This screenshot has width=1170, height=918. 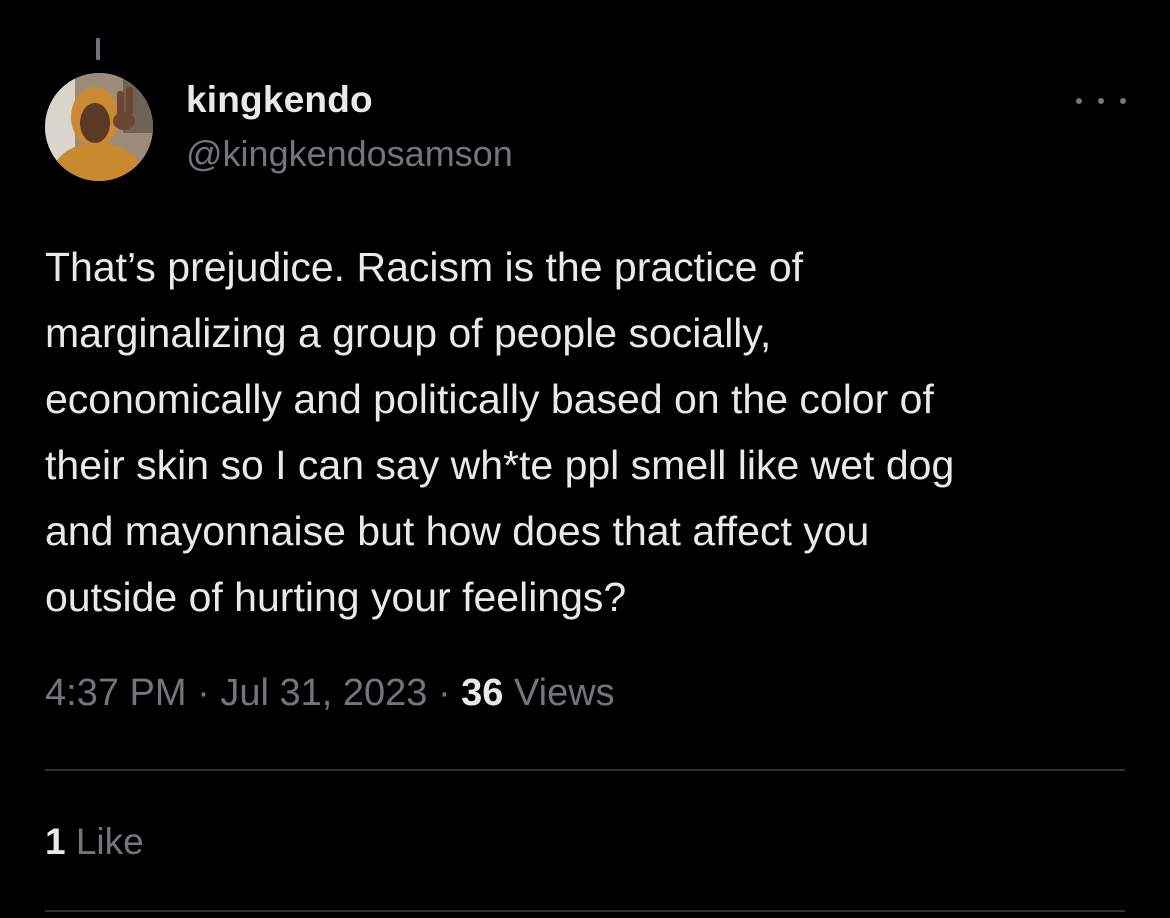 What do you see at coordinates (323, 693) in the screenshot?
I see `tweet-date: Jul 31, 2023` at bounding box center [323, 693].